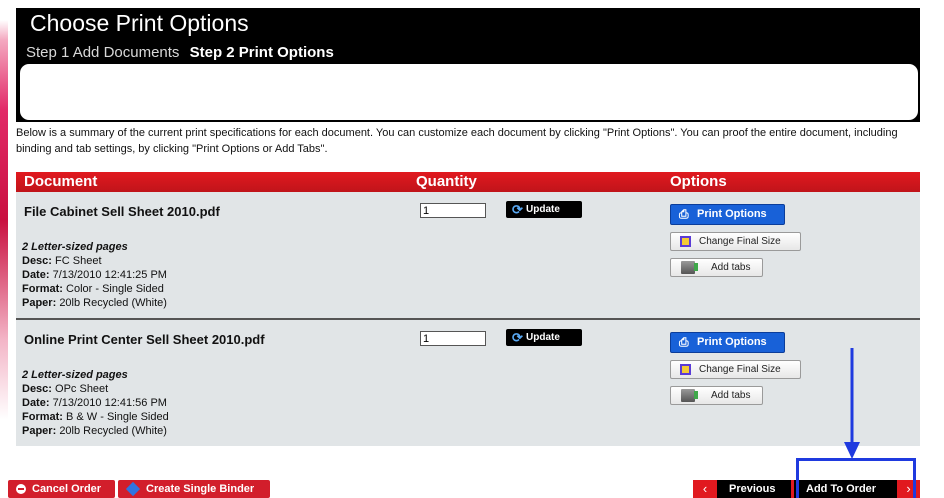 This screenshot has width=944, height=498. Describe the element at coordinates (61, 181) in the screenshot. I see `column-header-document: Document` at that location.